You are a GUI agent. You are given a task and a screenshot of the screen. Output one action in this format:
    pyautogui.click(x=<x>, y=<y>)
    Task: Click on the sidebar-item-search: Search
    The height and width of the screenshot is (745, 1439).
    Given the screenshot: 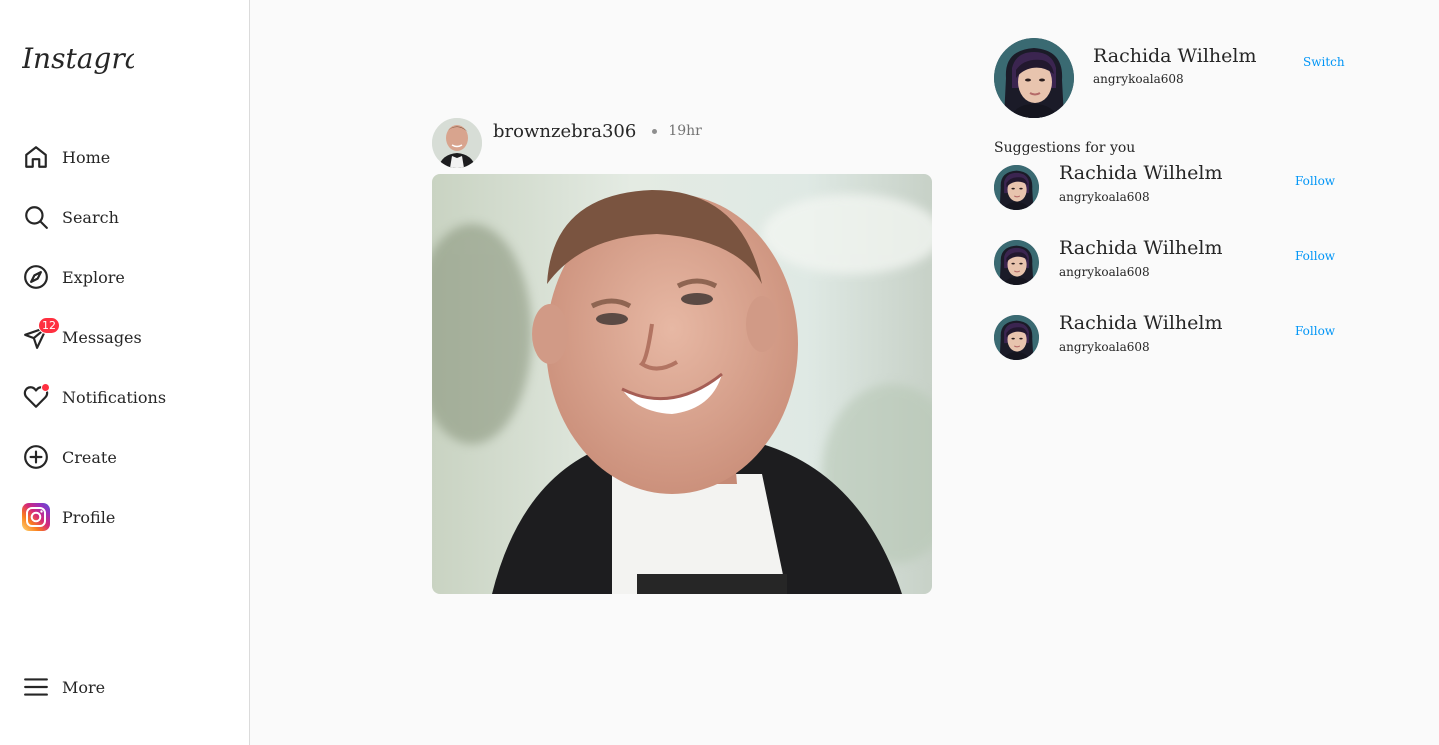 What is the action you would take?
    pyautogui.click(x=127, y=217)
    